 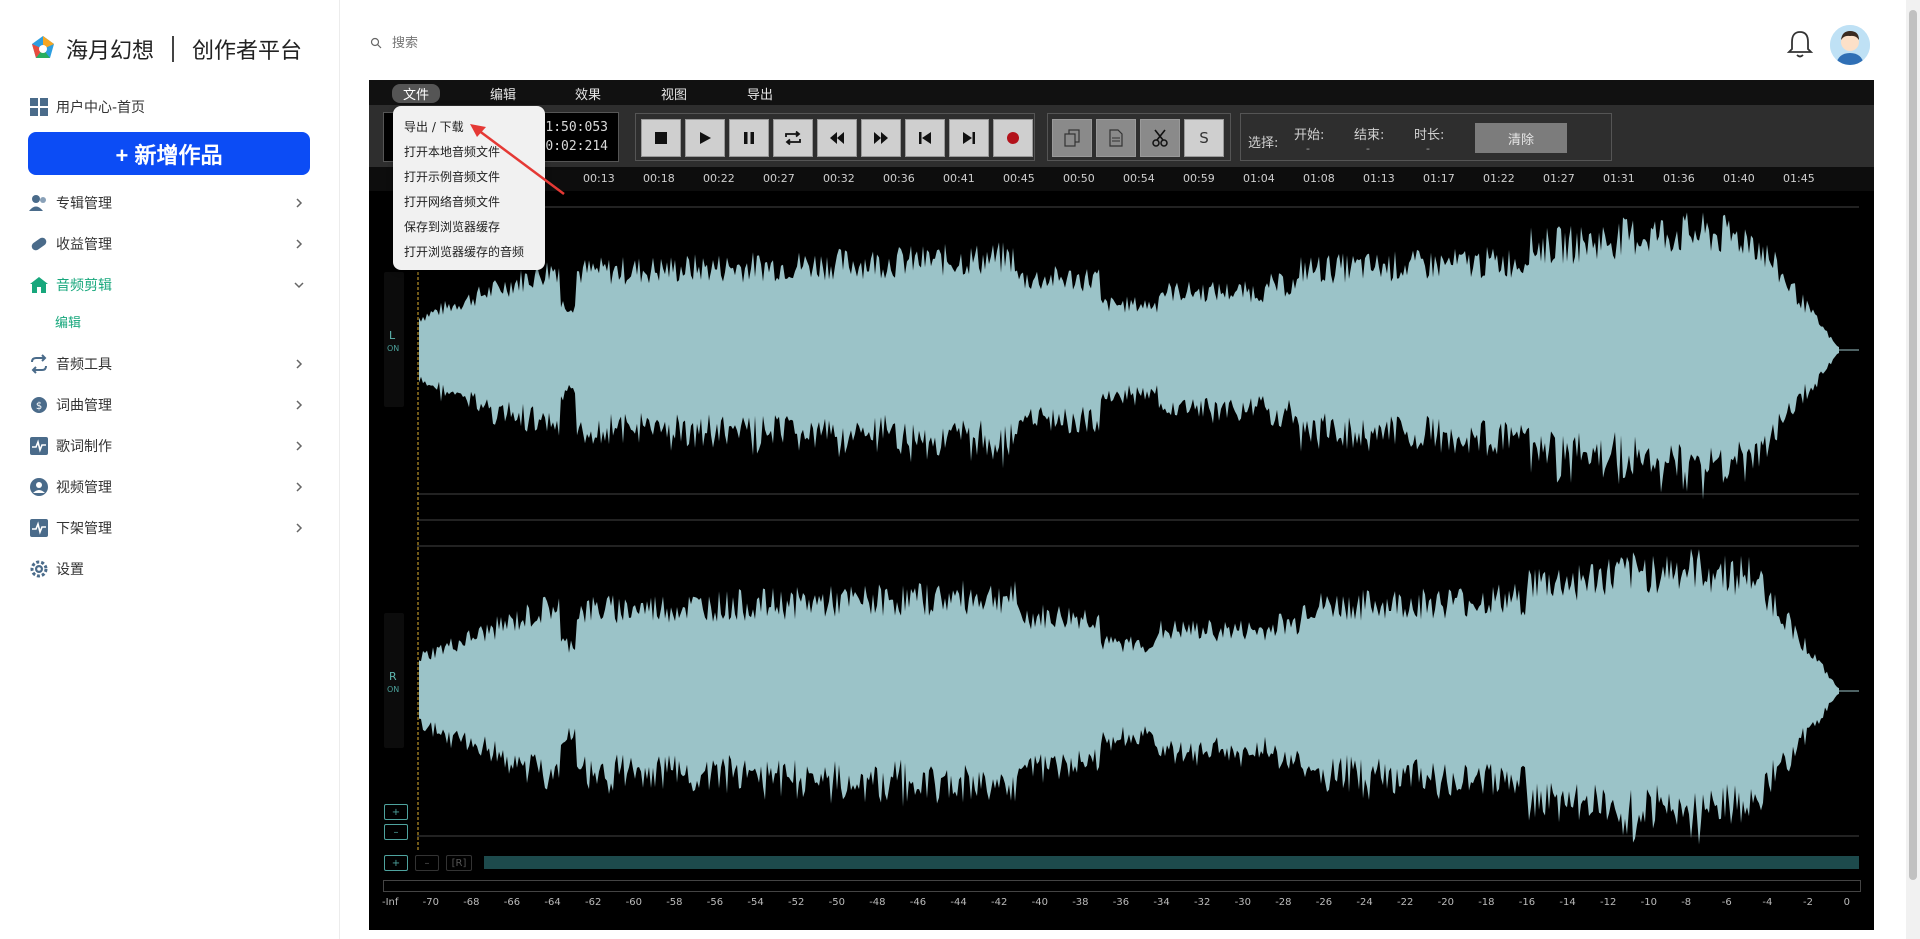 What do you see at coordinates (1171, 862) in the screenshot?
I see `timeline-scroll` at bounding box center [1171, 862].